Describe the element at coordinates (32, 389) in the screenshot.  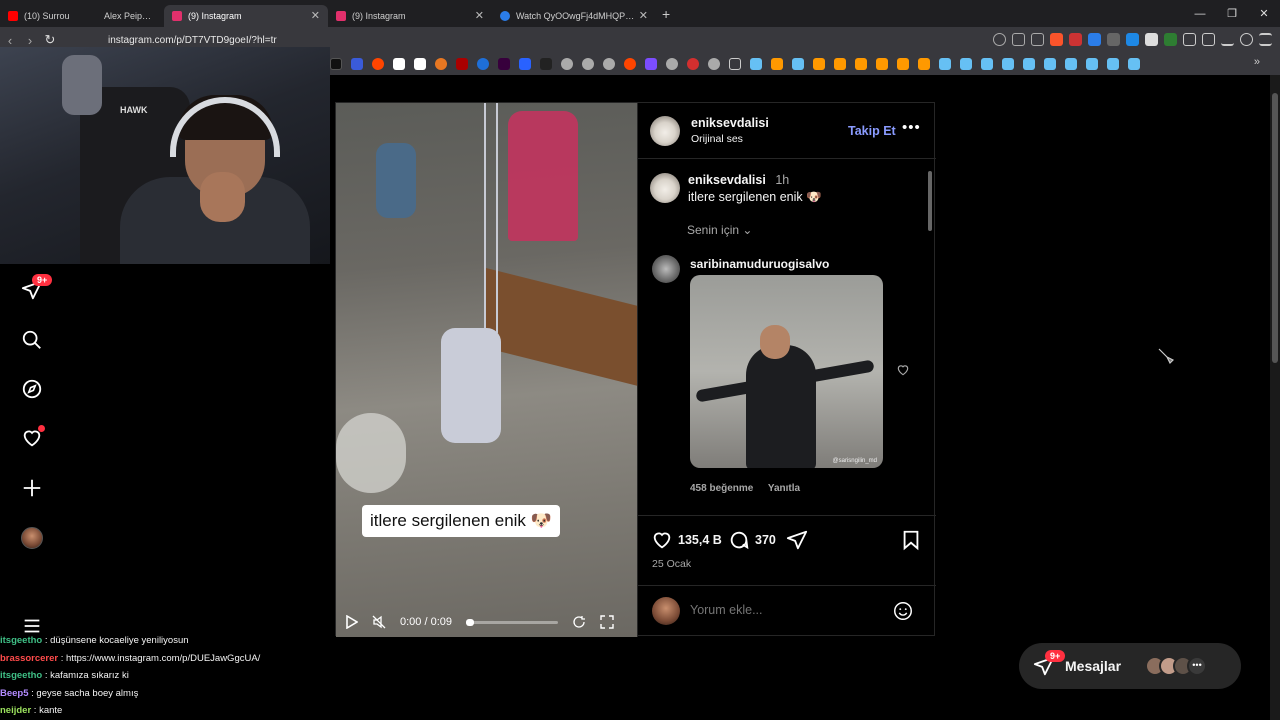
I see `explore-button` at that location.